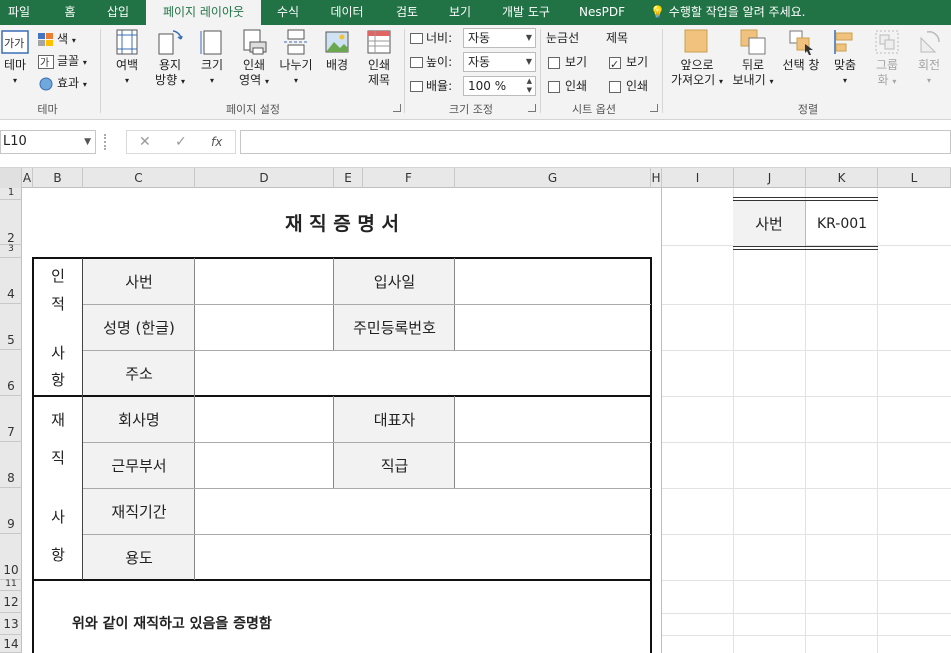 Image resolution: width=951 pixels, height=653 pixels. I want to click on row-header: 4, so click(11, 281).